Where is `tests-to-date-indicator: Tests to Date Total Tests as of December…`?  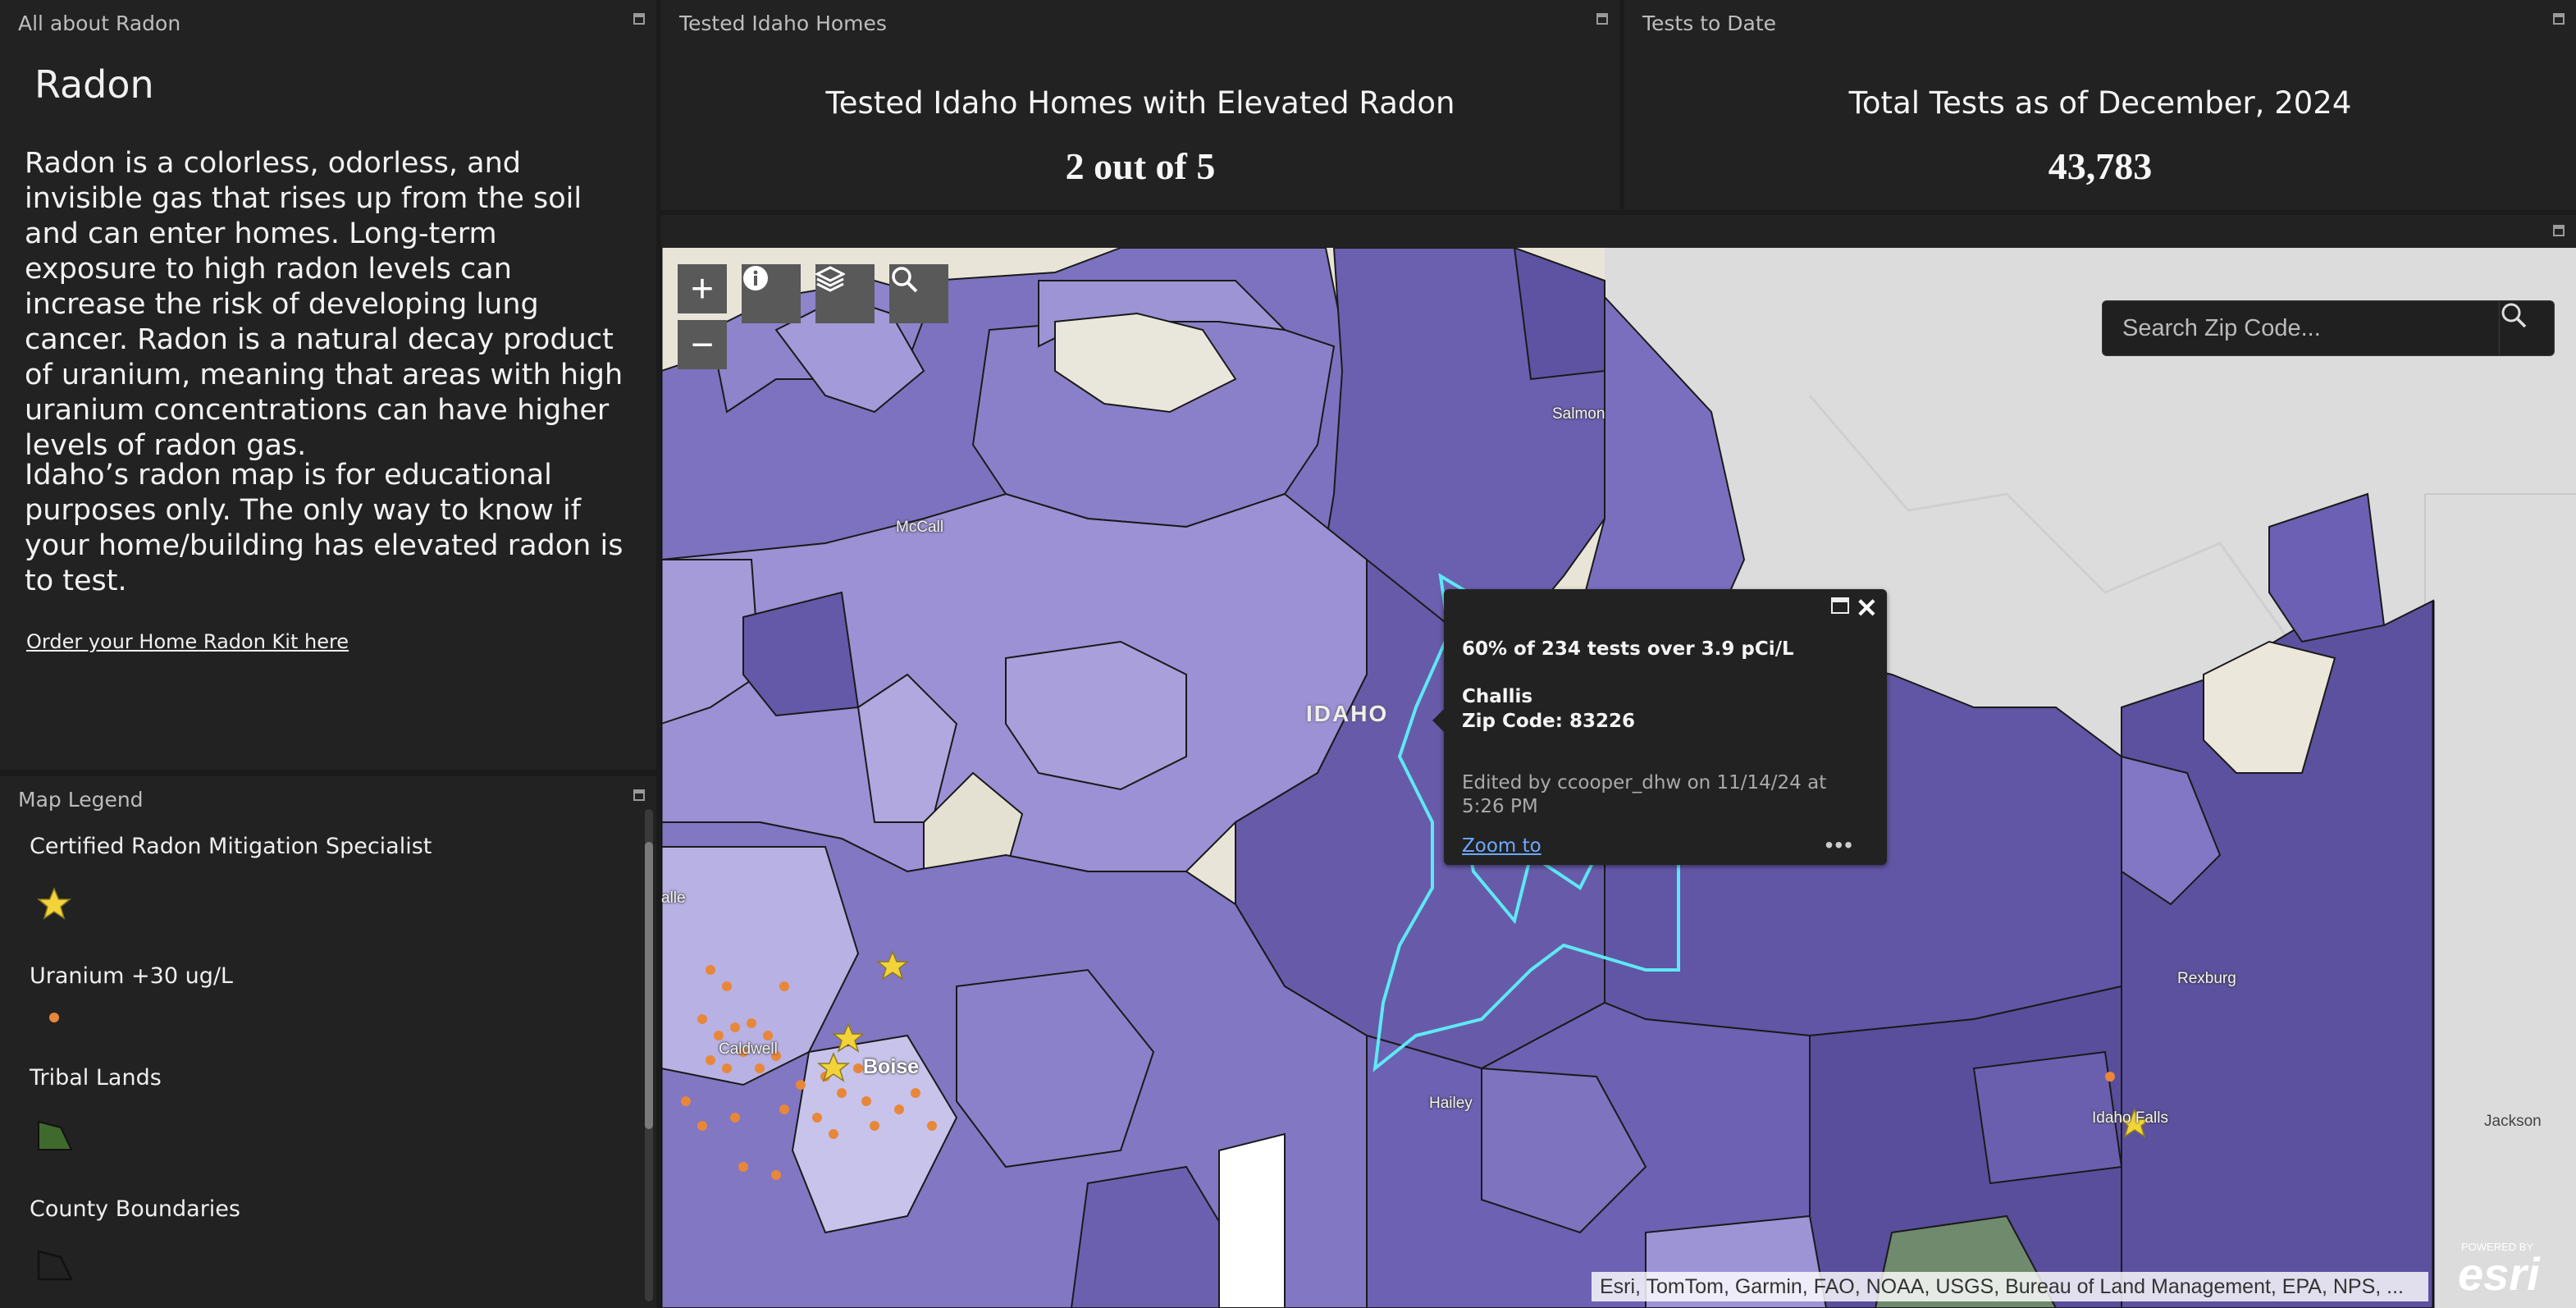
tests-to-date-indicator: Tests to Date Total Tests as of December… is located at coordinates (2100, 105).